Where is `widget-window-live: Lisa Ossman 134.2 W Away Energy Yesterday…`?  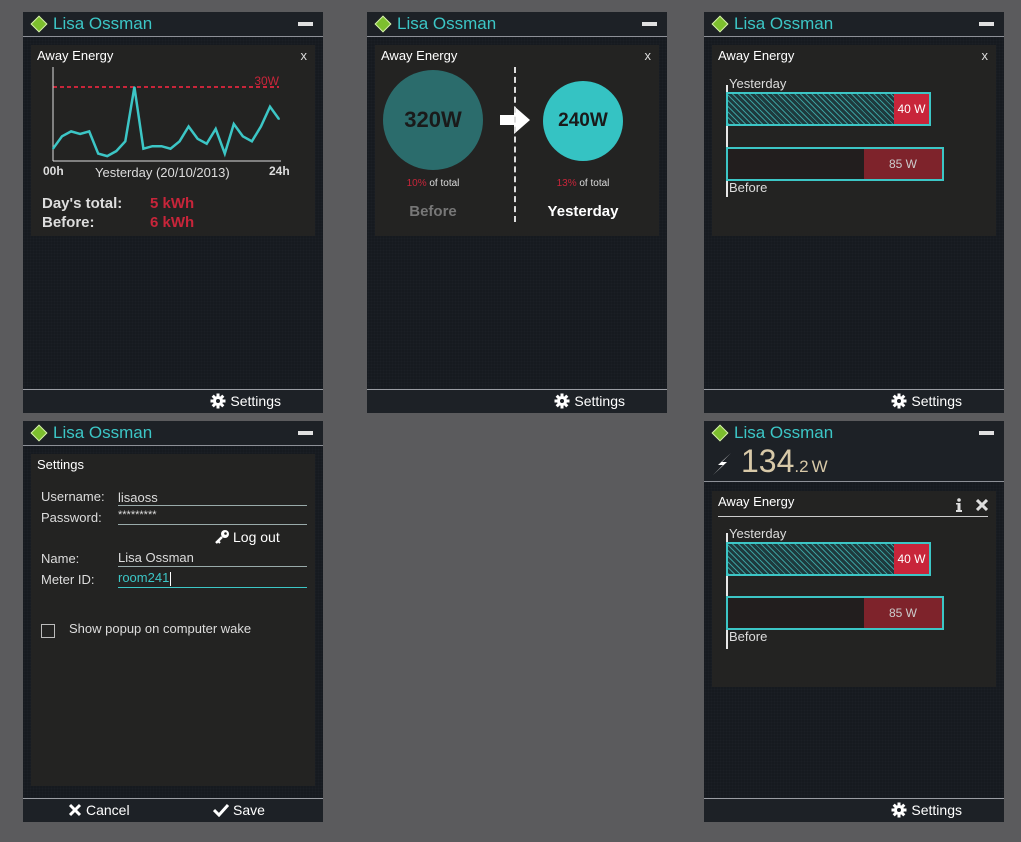
widget-window-live: Lisa Ossman 134.2 W Away Energy Yesterday… is located at coordinates (854, 621).